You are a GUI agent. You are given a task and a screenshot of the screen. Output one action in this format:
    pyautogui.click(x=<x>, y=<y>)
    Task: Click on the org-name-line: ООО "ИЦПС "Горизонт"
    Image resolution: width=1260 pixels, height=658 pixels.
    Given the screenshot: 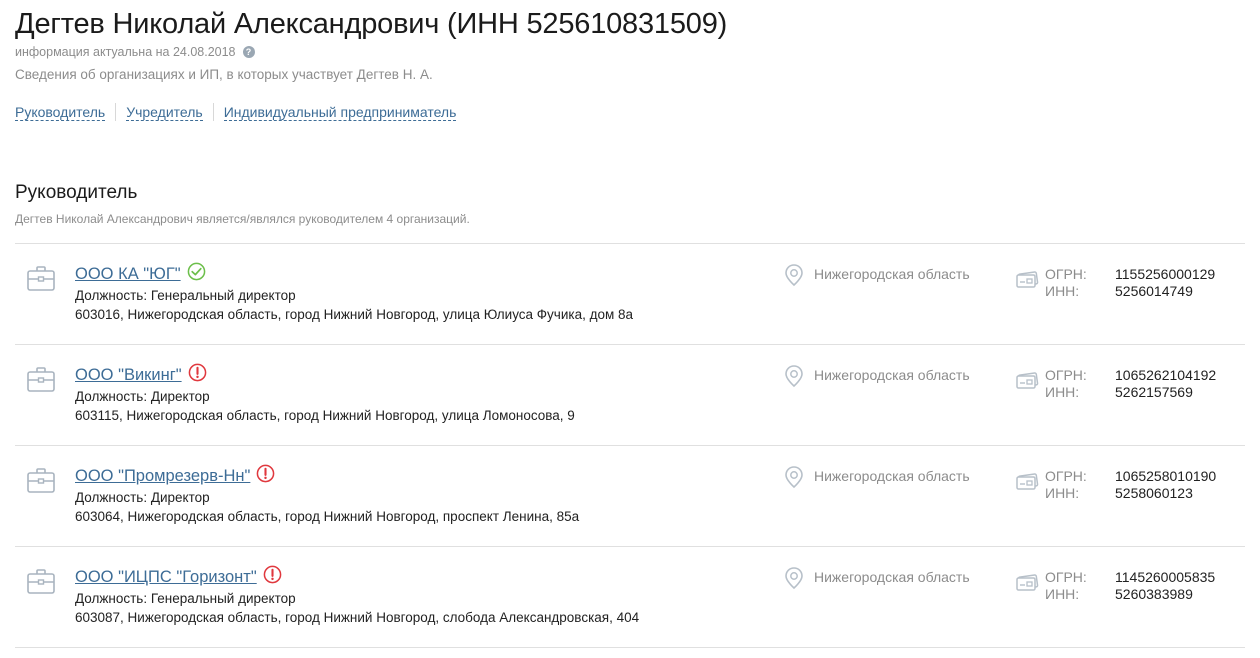 What is the action you would take?
    pyautogui.click(x=178, y=577)
    